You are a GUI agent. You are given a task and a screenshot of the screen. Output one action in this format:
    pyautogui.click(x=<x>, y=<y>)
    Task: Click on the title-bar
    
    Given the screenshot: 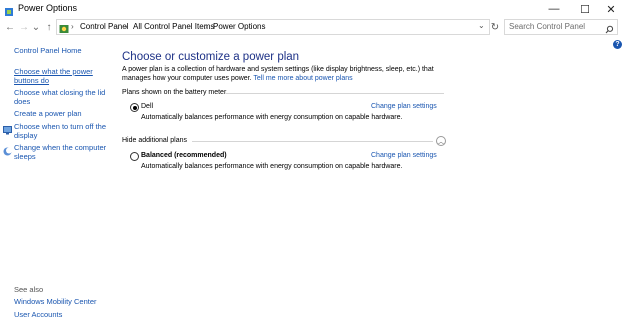 What is the action you would take?
    pyautogui.click(x=312, y=9)
    